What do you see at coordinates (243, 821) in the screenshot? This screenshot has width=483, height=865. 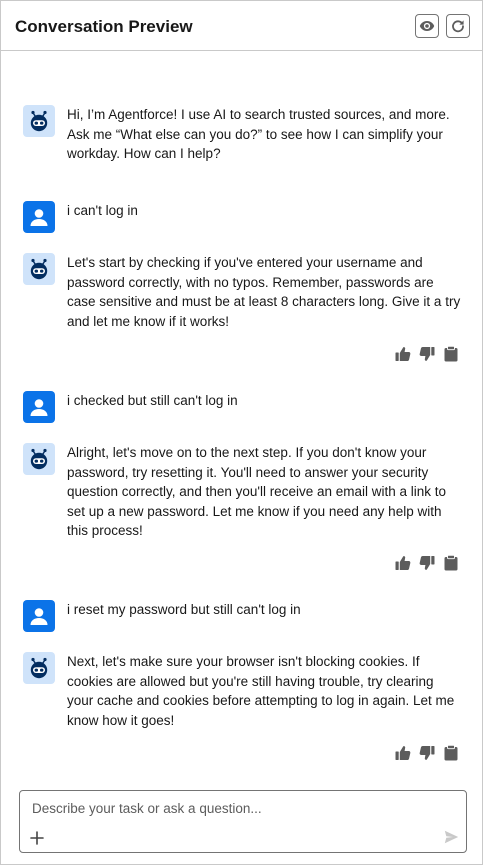 I see `message-composer` at bounding box center [243, 821].